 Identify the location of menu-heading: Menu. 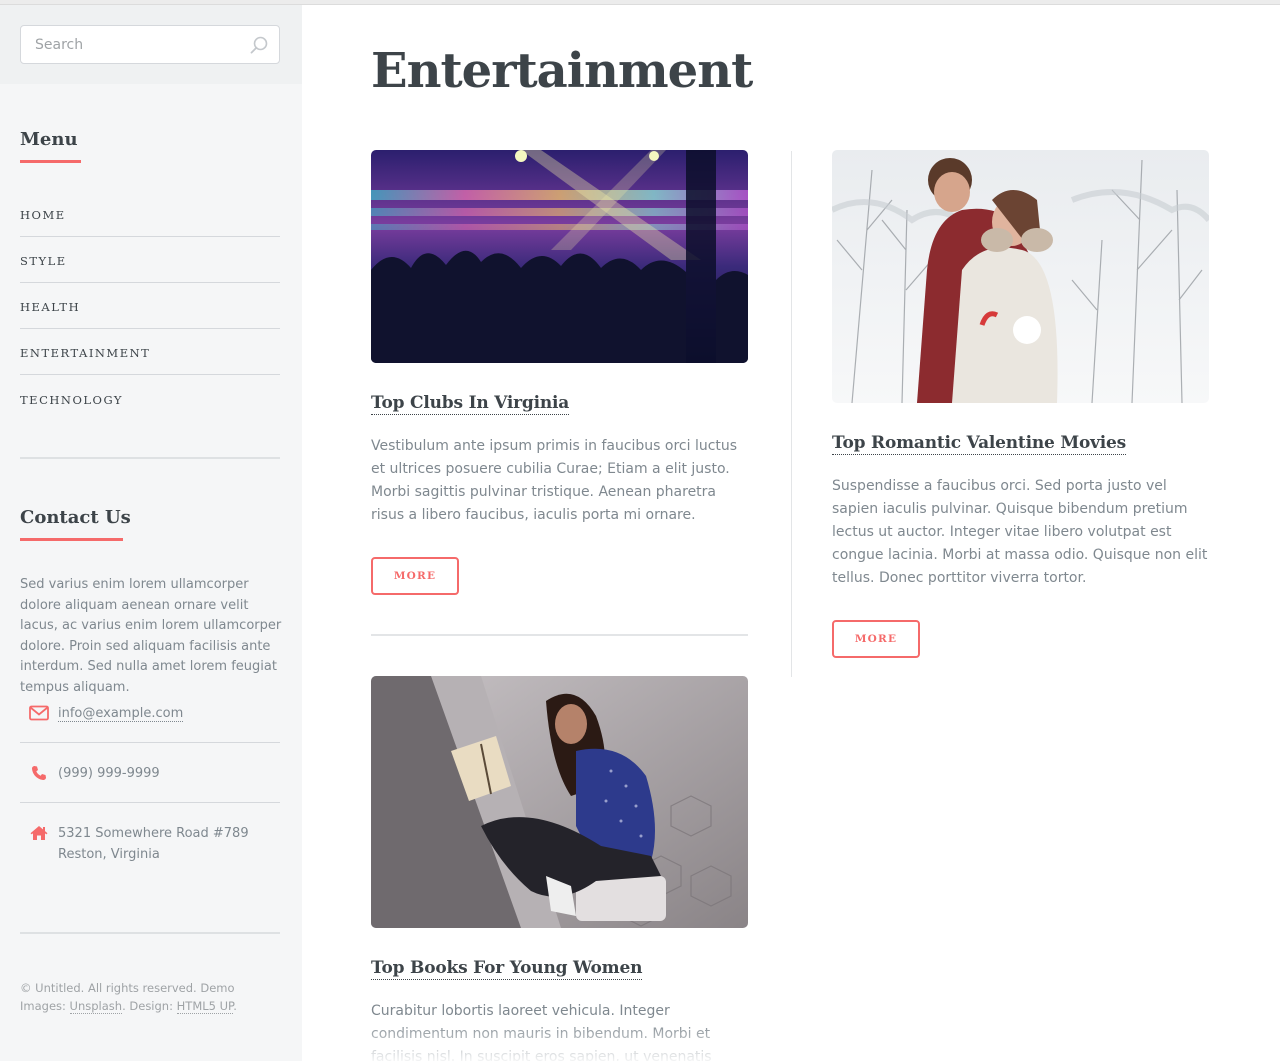
(49, 139).